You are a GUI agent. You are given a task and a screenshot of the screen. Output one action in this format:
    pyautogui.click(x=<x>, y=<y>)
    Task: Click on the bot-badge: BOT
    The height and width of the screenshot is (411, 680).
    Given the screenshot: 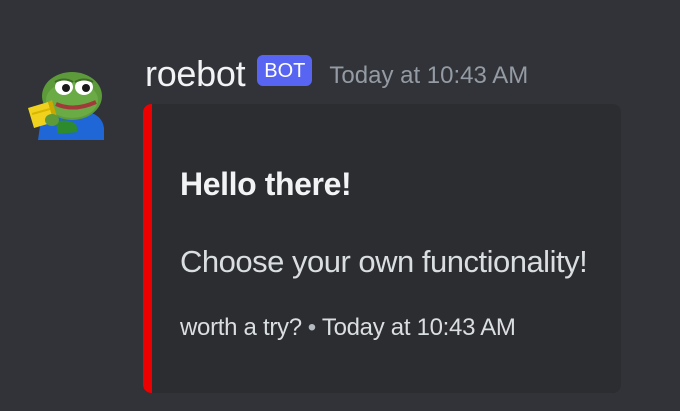 What is the action you would take?
    pyautogui.click(x=285, y=70)
    